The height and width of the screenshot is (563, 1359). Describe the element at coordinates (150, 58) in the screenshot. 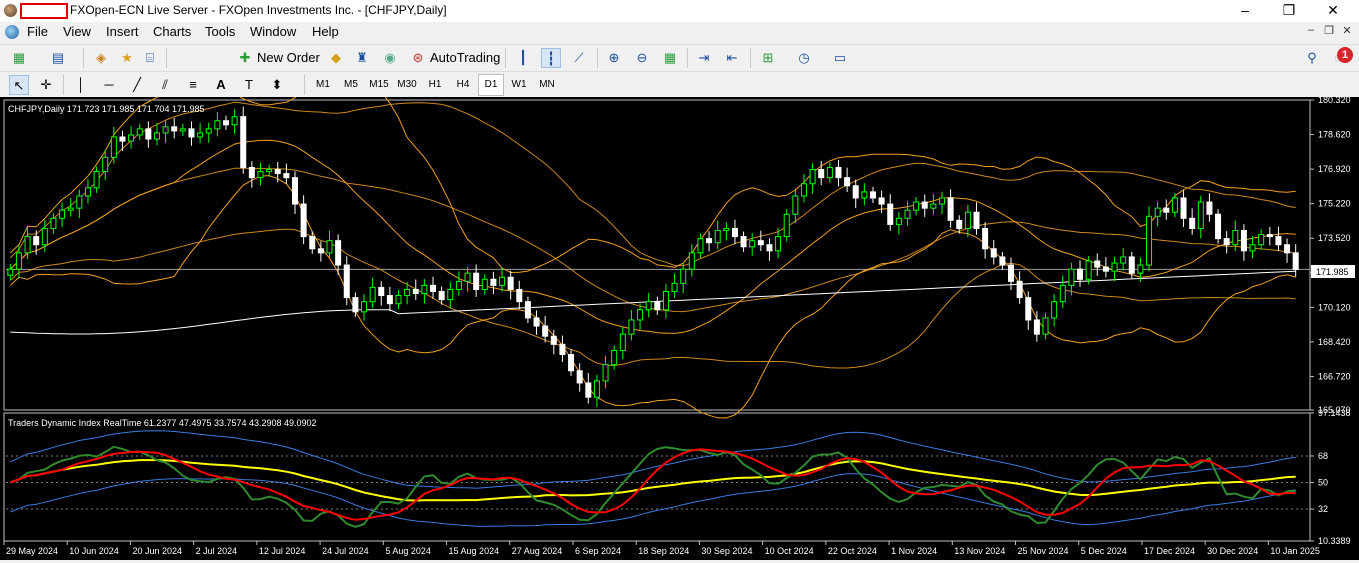

I see `history-icon: ⌸` at that location.